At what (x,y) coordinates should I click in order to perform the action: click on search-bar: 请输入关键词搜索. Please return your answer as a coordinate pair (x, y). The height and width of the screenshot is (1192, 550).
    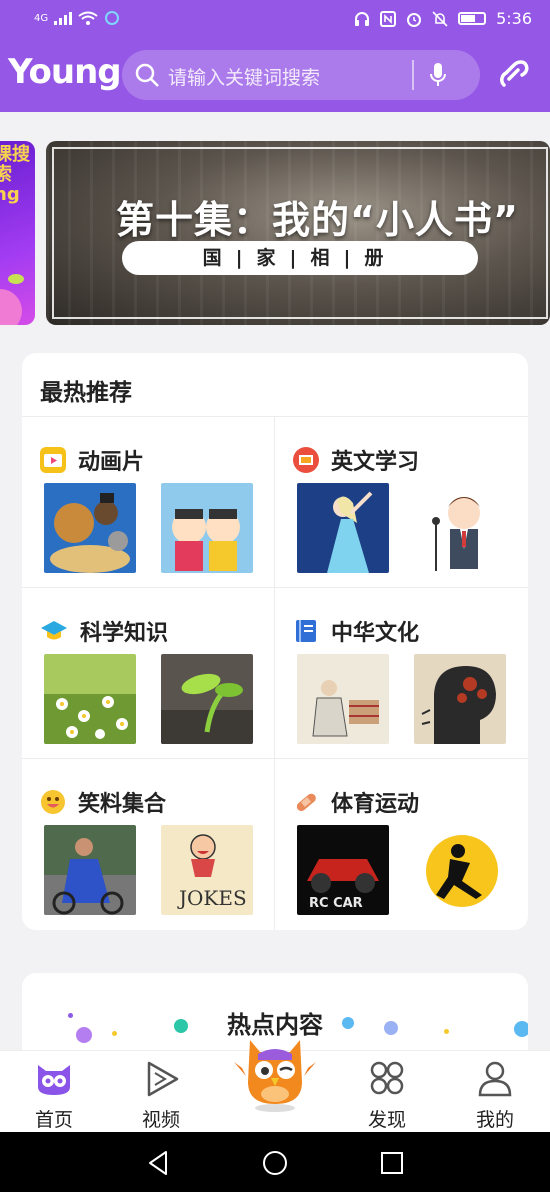
    Looking at the image, I should click on (301, 75).